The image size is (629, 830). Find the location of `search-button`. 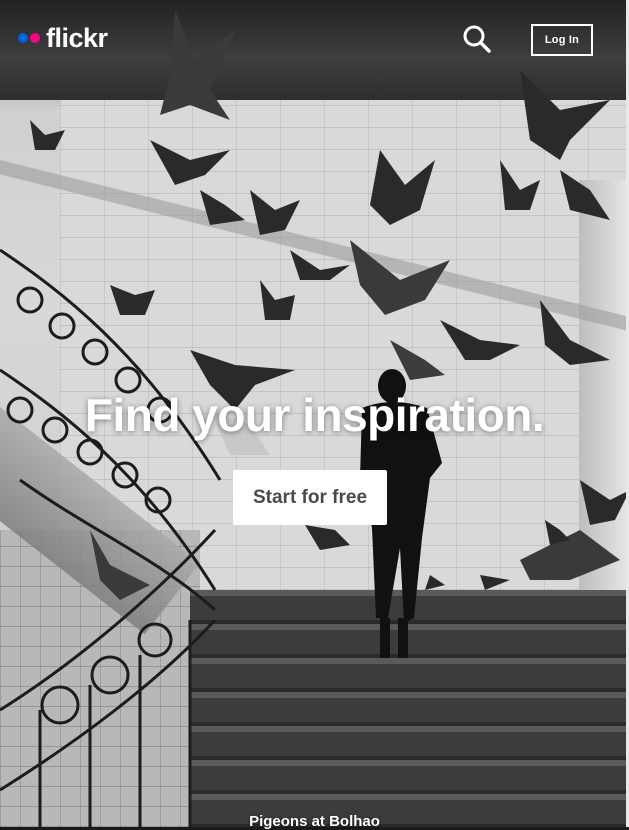

search-button is located at coordinates (477, 39).